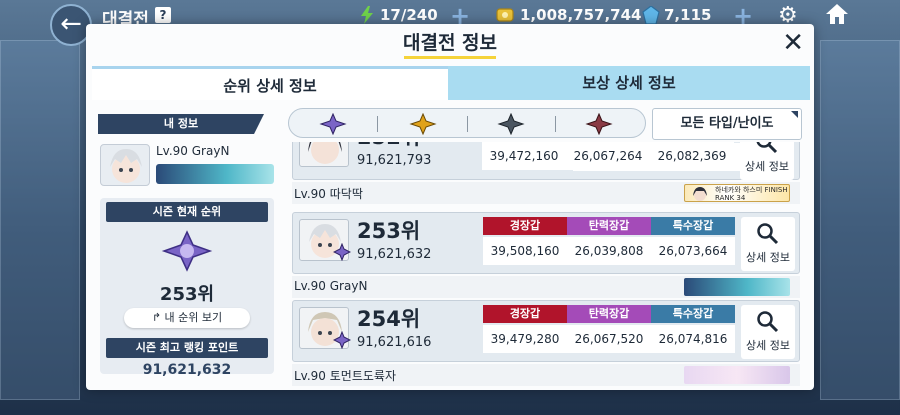 The image size is (900, 415). I want to click on stat-light-armor: 경장갑 39,508,160, so click(525, 241).